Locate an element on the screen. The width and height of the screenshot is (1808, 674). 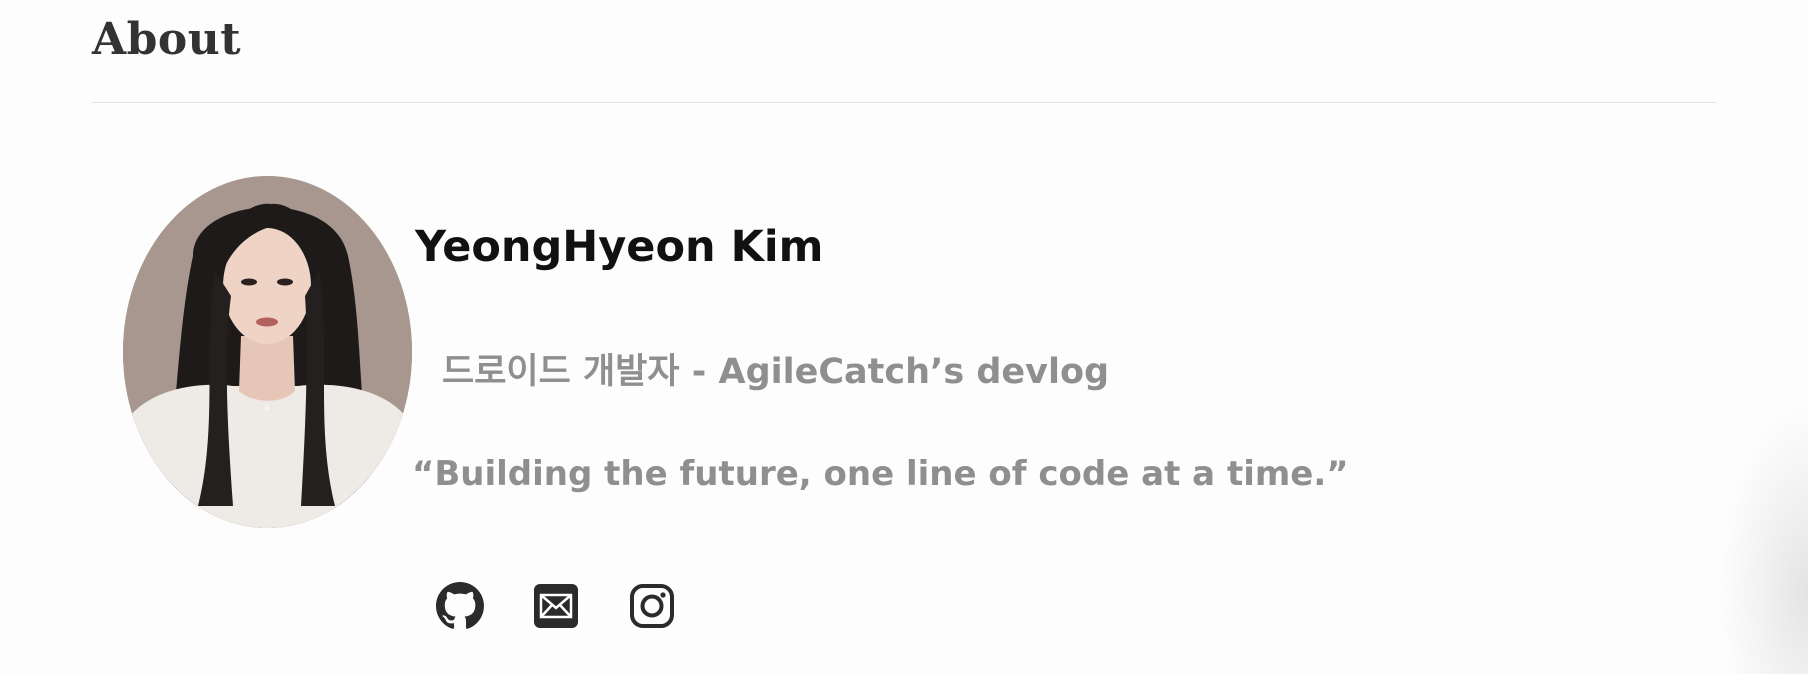
instagram-icon is located at coordinates (652, 606).